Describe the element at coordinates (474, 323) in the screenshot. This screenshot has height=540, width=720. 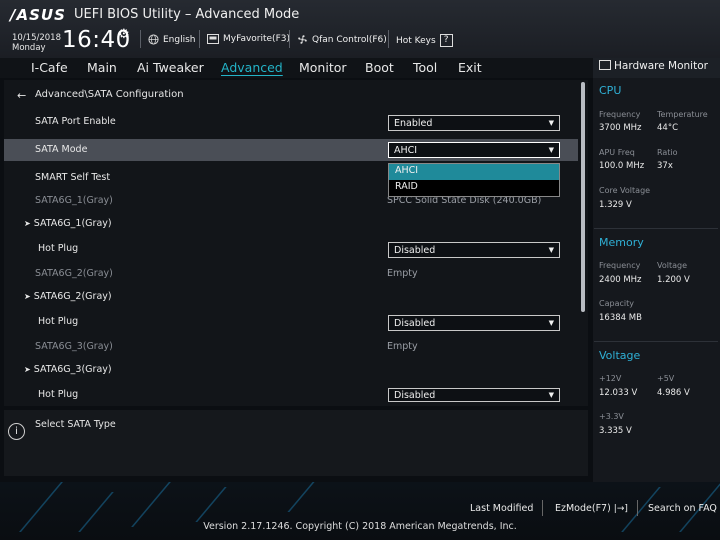
I see `hot-plug-2-dropdown: Disabled ▼` at that location.